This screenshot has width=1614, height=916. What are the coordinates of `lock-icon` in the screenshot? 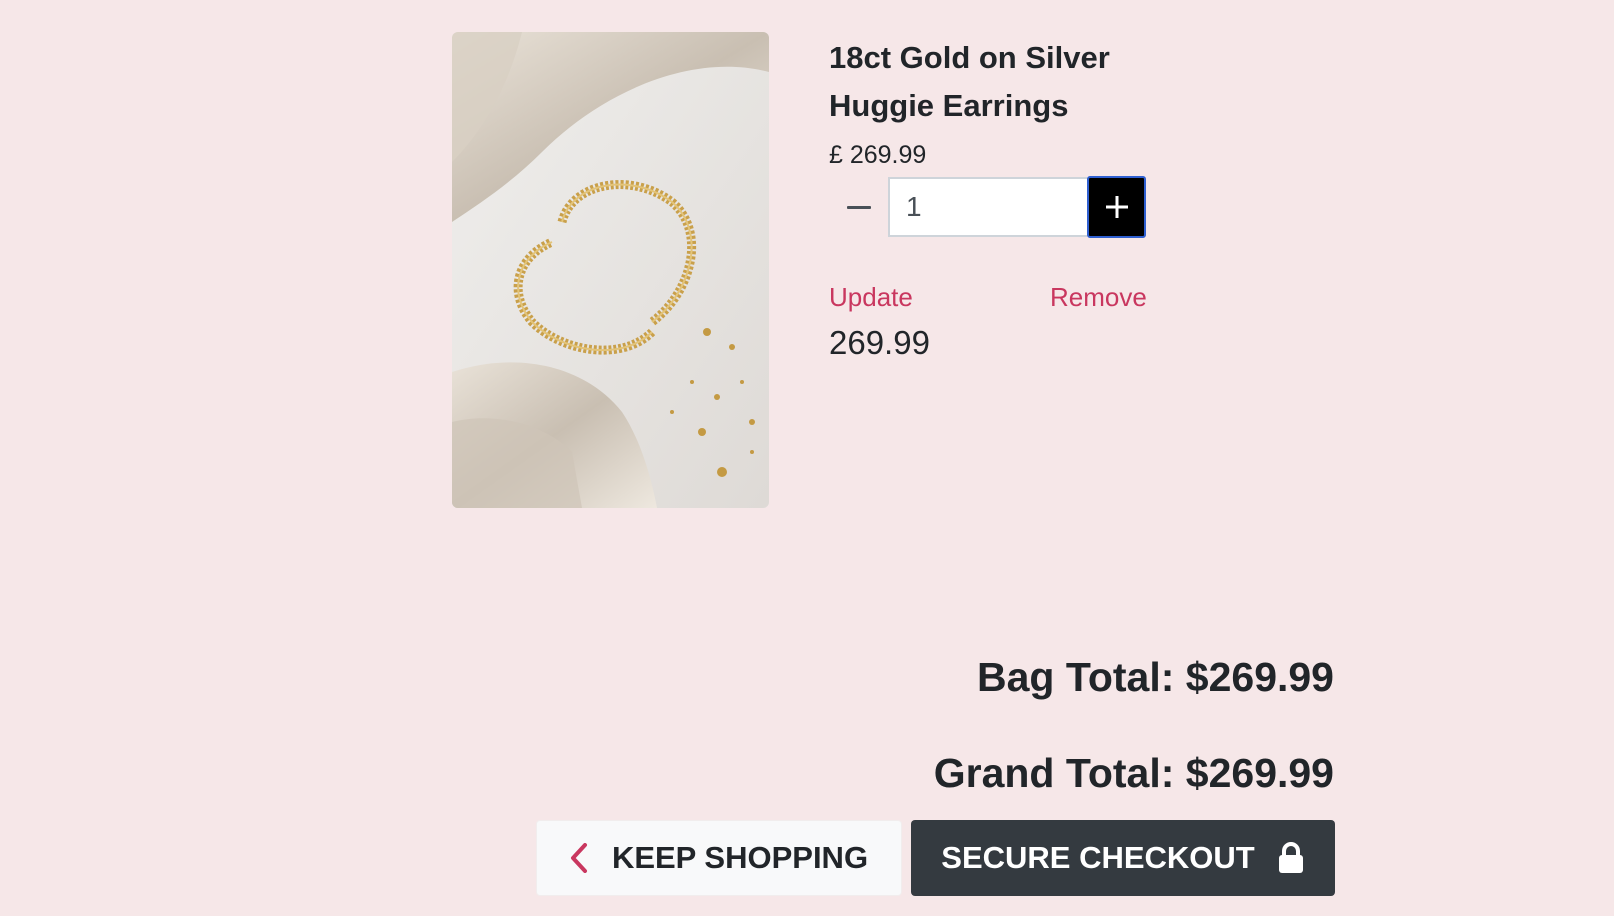 It's located at (1291, 858).